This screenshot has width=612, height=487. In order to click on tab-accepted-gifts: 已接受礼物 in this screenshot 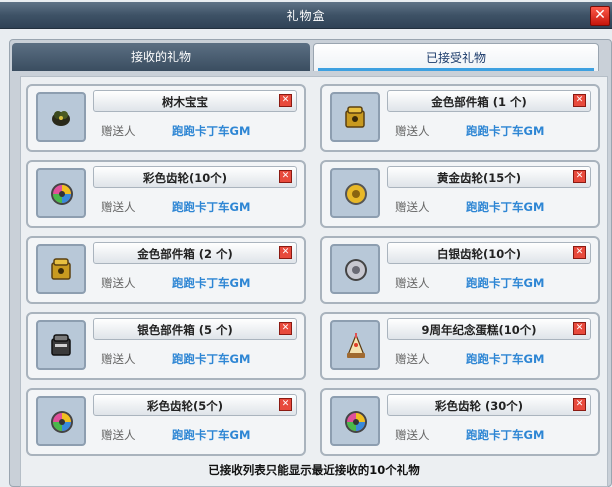, I will do `click(456, 57)`.